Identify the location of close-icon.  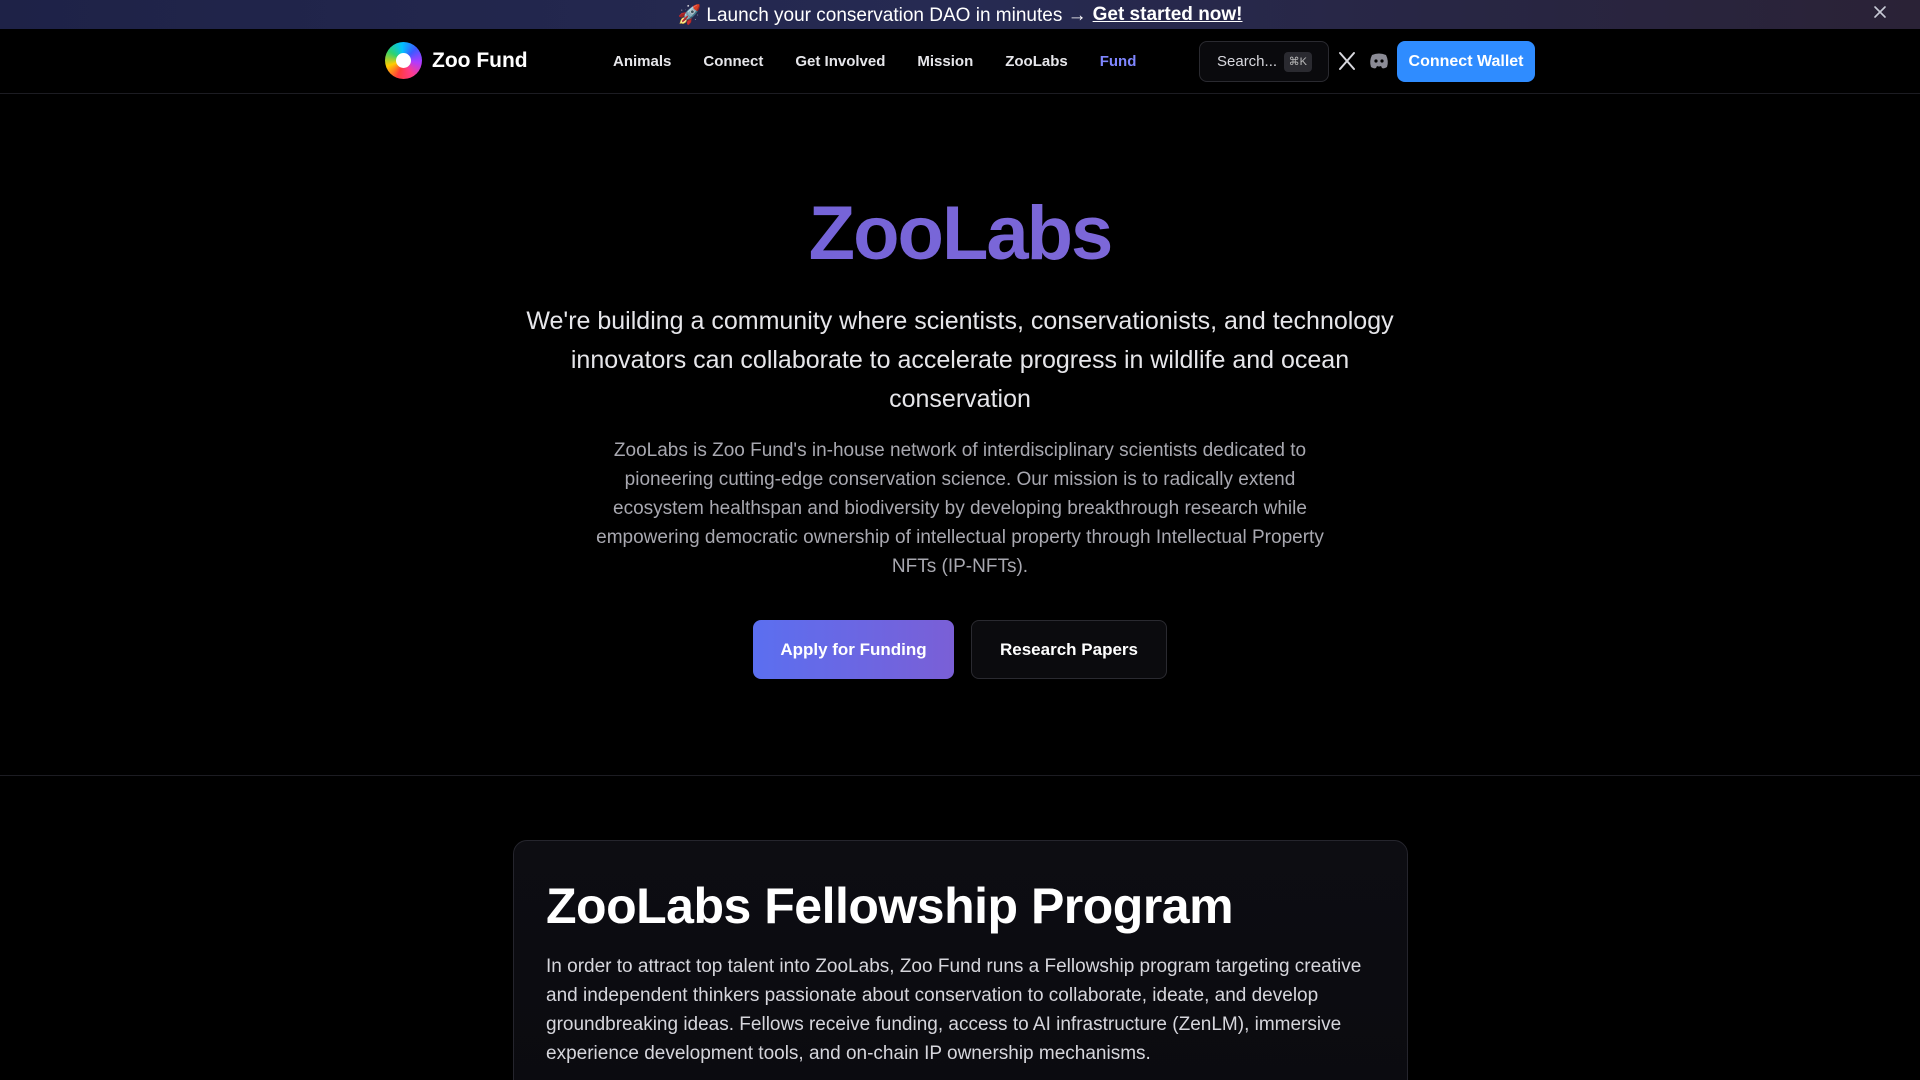
(1880, 14).